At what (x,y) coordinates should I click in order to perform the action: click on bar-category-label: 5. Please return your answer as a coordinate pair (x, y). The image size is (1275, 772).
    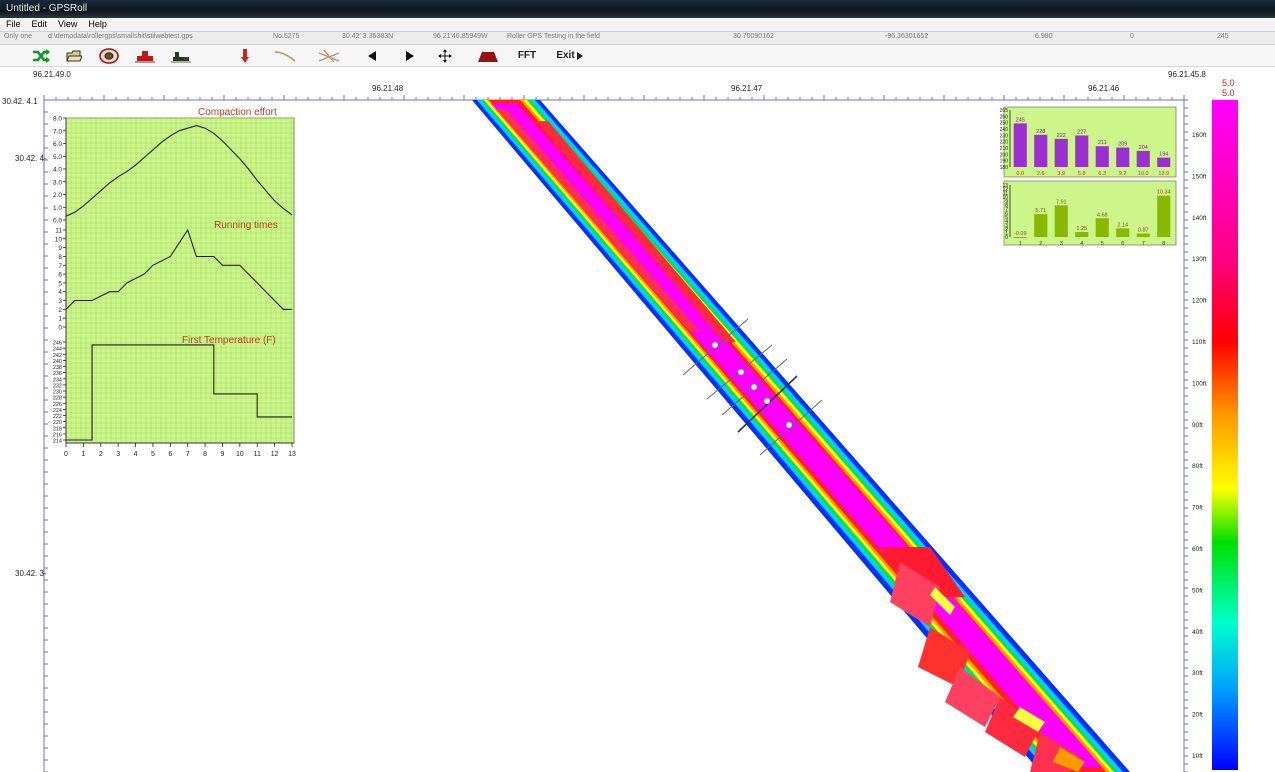
    Looking at the image, I should click on (1102, 244).